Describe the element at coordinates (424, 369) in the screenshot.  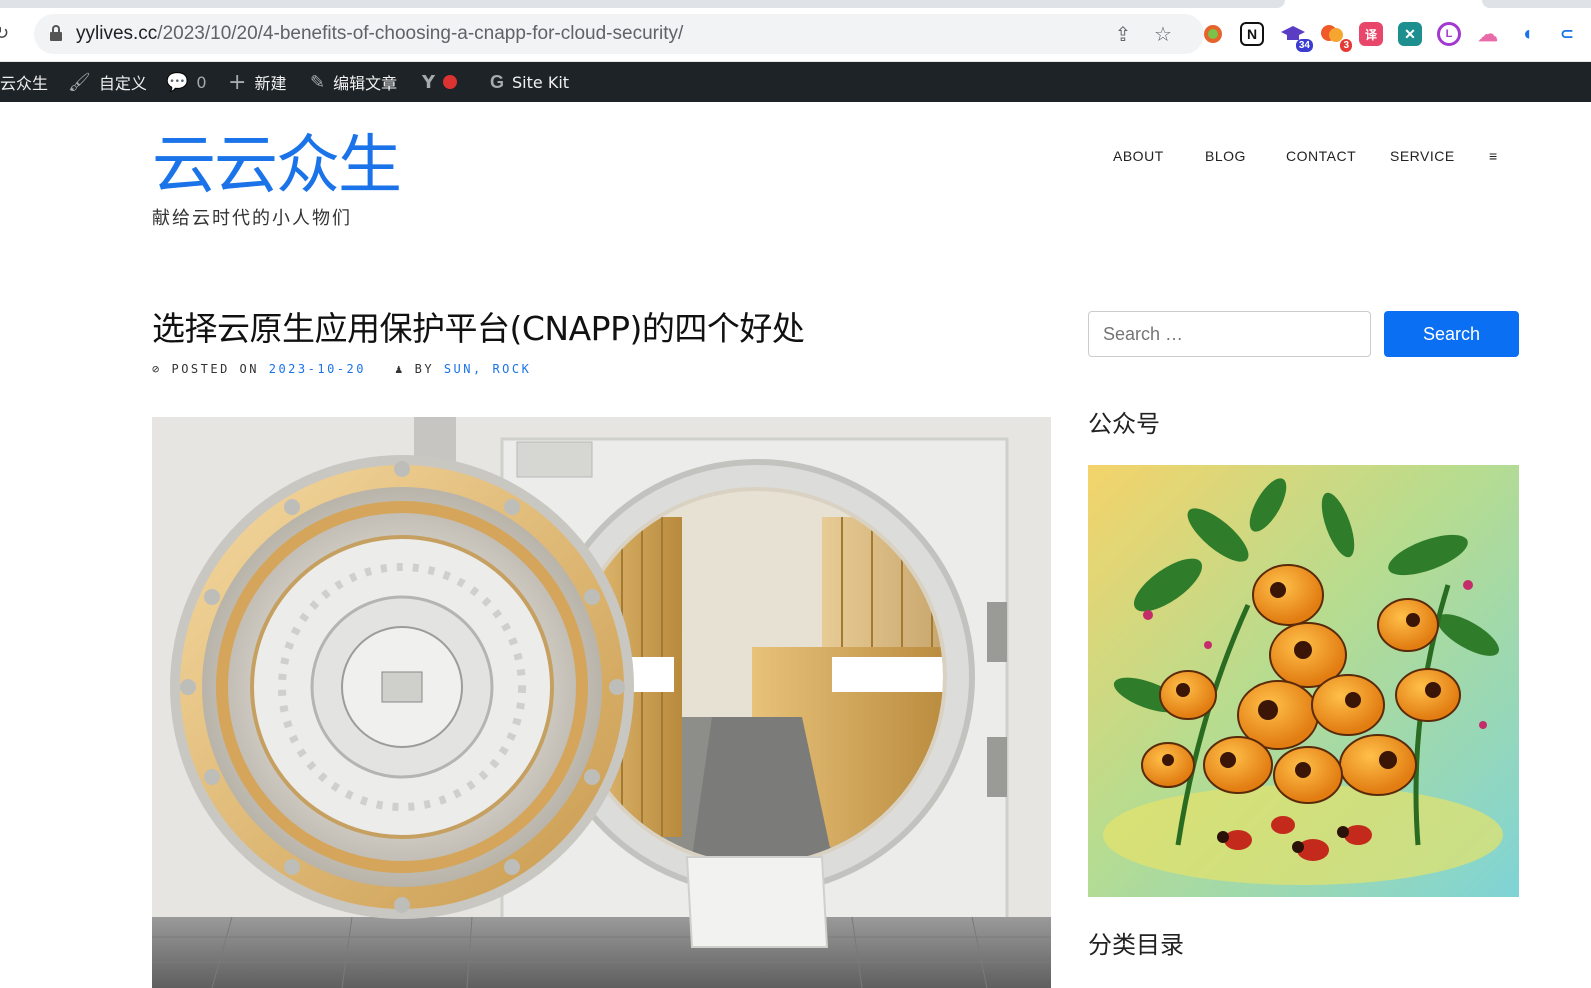
I see `by-label: BY` at that location.